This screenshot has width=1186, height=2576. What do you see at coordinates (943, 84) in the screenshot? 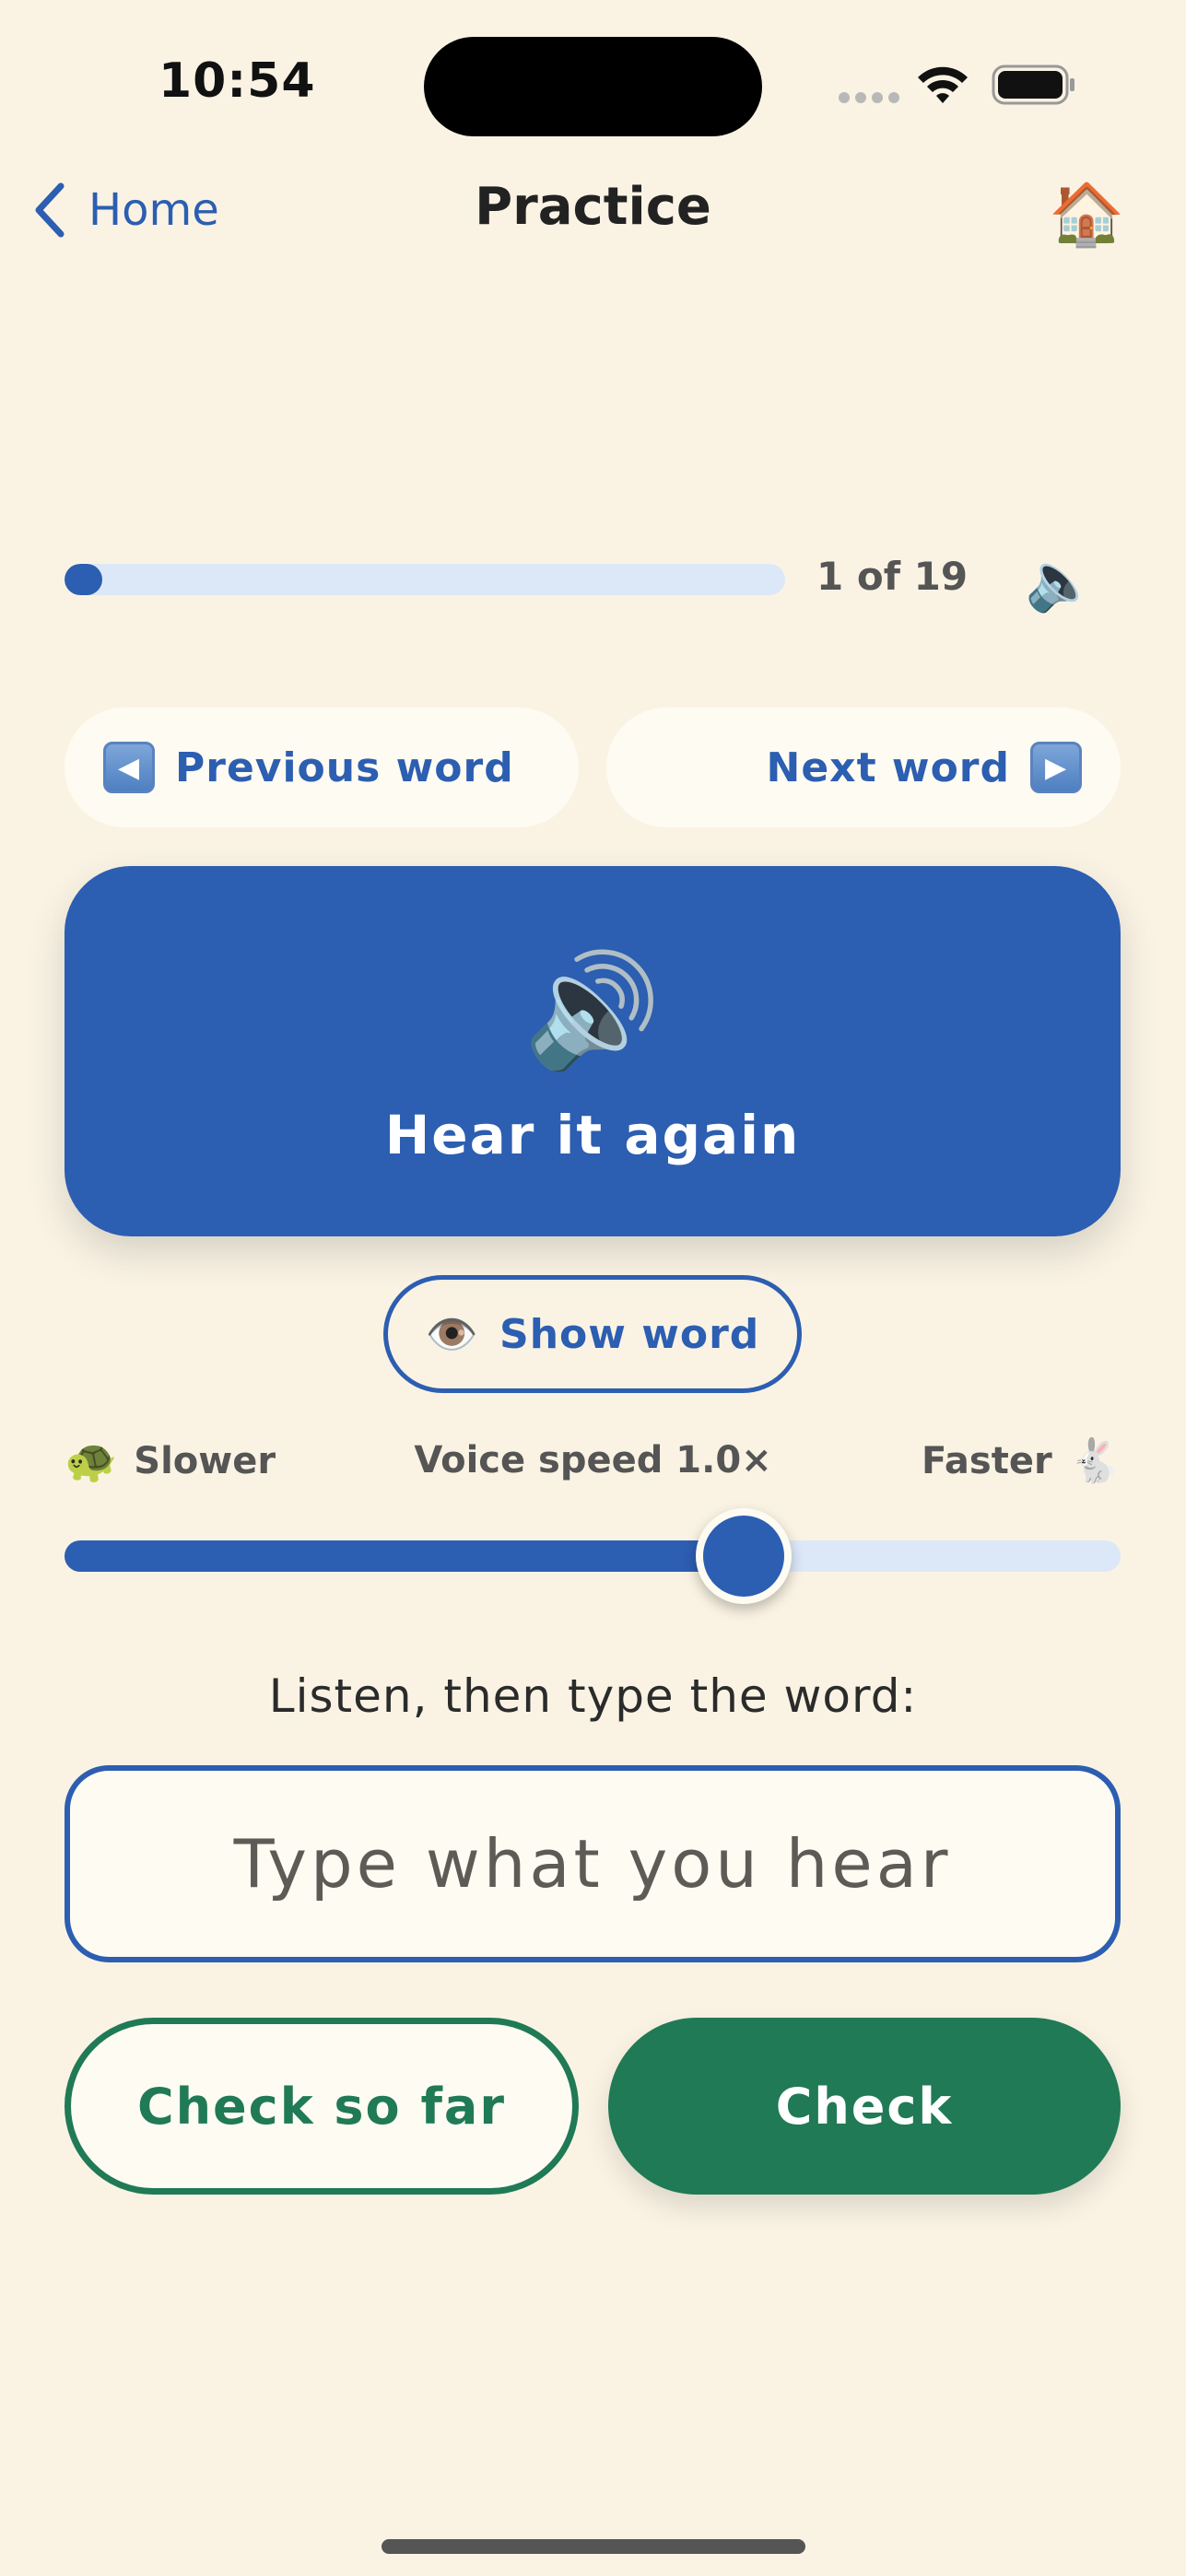
I see `wifi-icon` at bounding box center [943, 84].